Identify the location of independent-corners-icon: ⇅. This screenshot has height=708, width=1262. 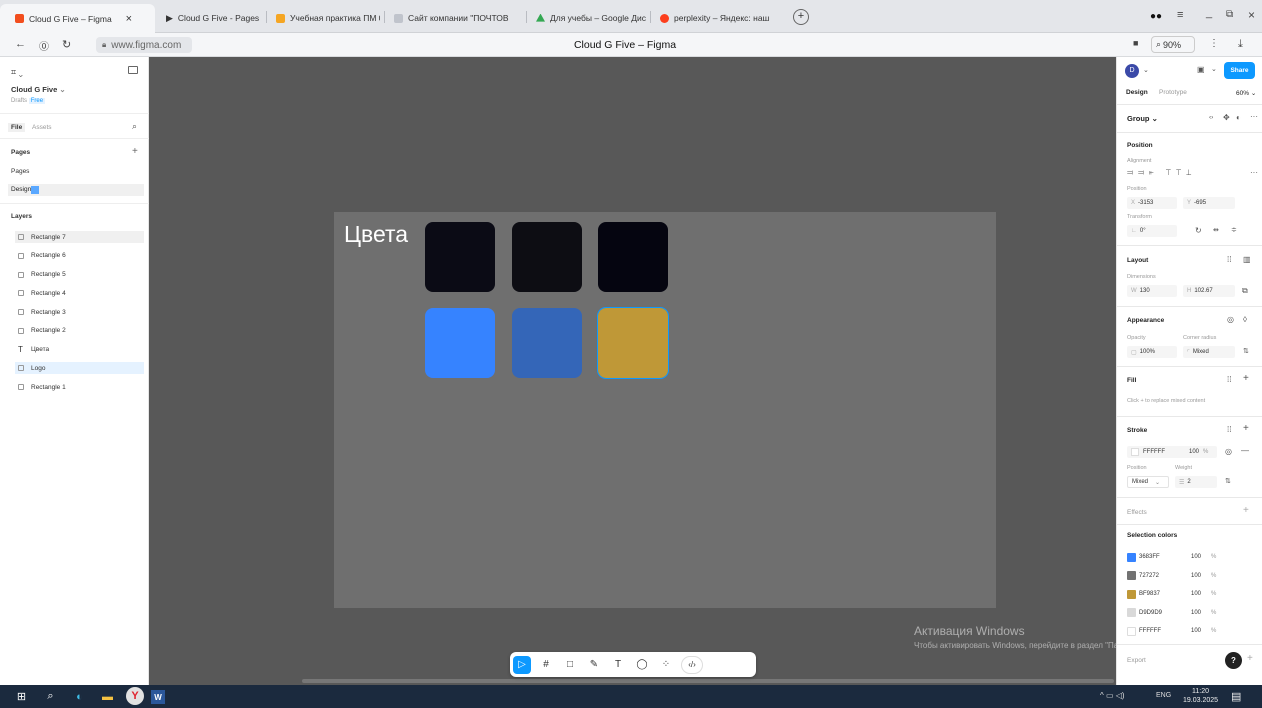
(1246, 351).